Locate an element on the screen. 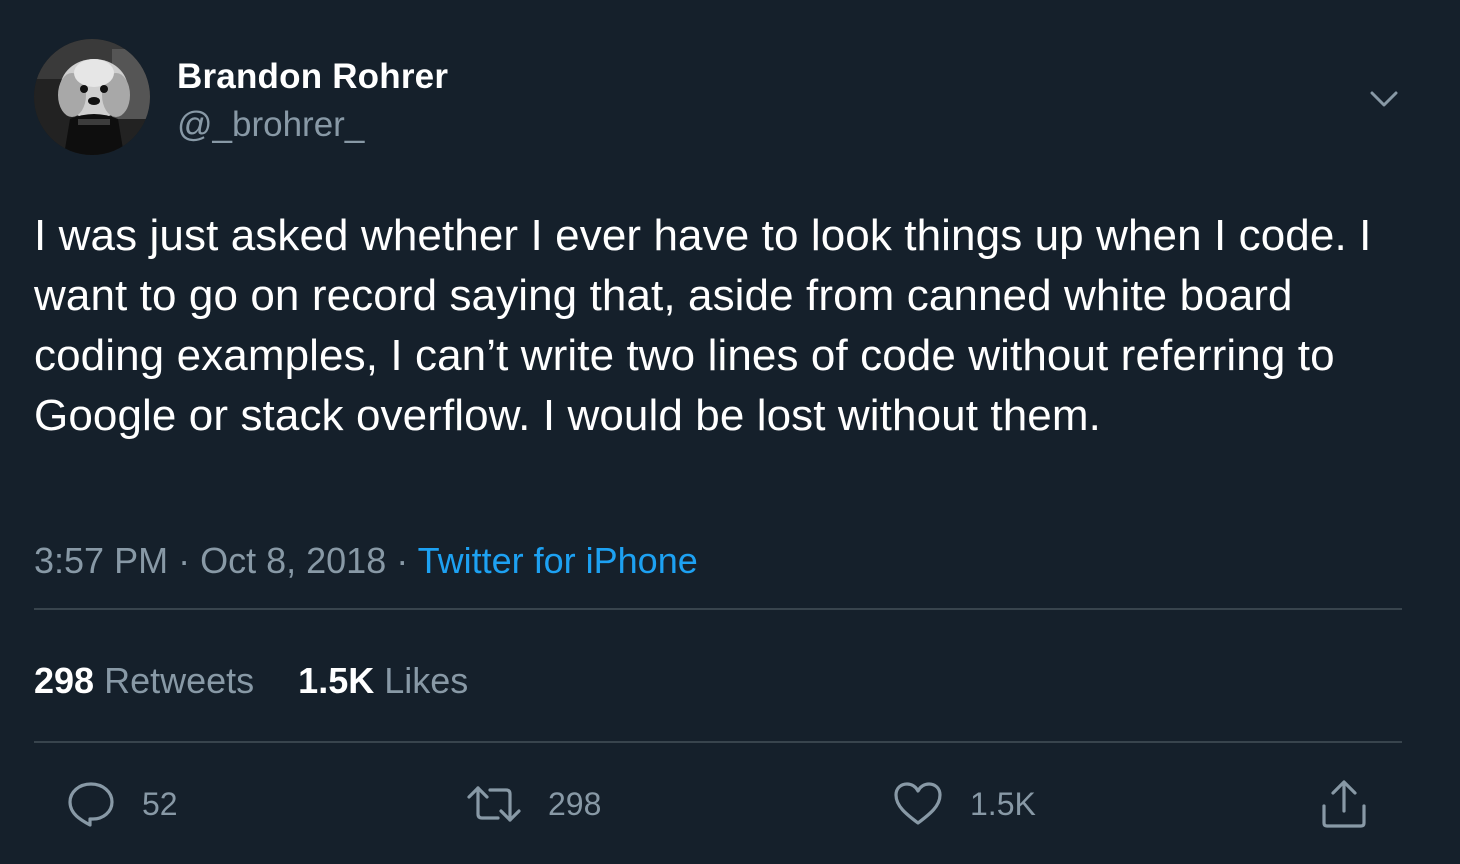 The image size is (1460, 864). reply-icon is located at coordinates (91, 804).